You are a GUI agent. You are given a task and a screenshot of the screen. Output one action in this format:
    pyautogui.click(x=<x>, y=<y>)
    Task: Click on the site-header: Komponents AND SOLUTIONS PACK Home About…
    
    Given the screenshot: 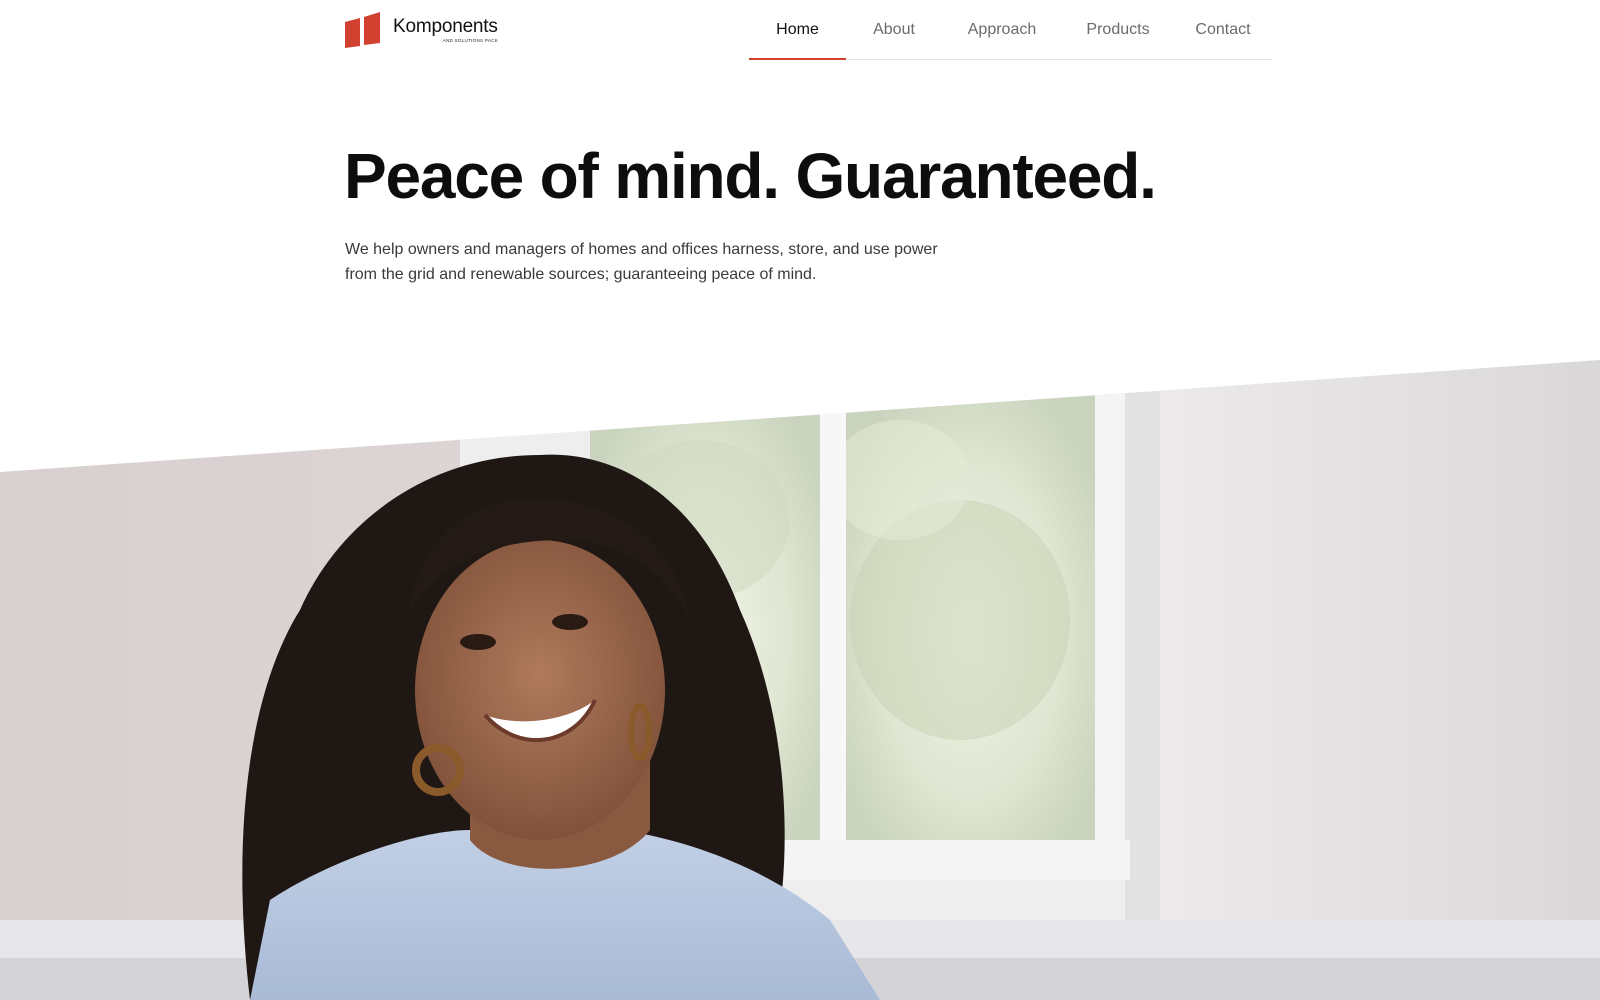 What is the action you would take?
    pyautogui.click(x=808, y=30)
    